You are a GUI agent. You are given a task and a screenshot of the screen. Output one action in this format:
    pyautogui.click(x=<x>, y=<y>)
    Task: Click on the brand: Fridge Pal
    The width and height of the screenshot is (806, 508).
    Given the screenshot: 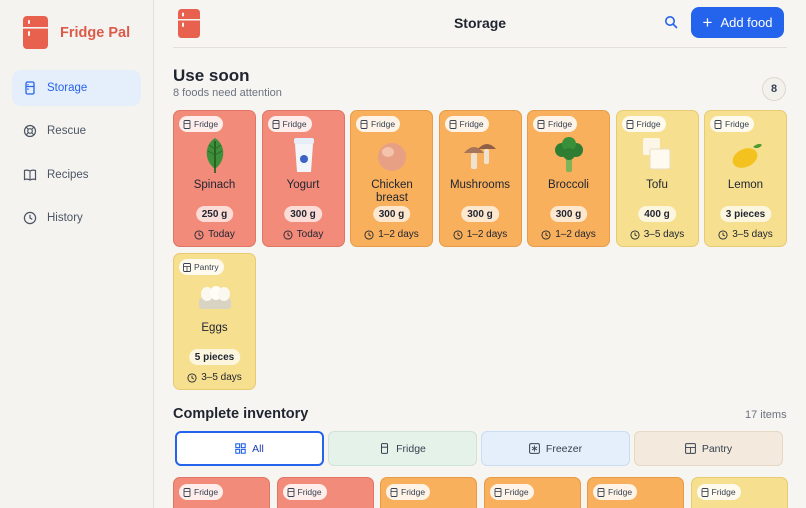 What is the action you would take?
    pyautogui.click(x=76, y=32)
    